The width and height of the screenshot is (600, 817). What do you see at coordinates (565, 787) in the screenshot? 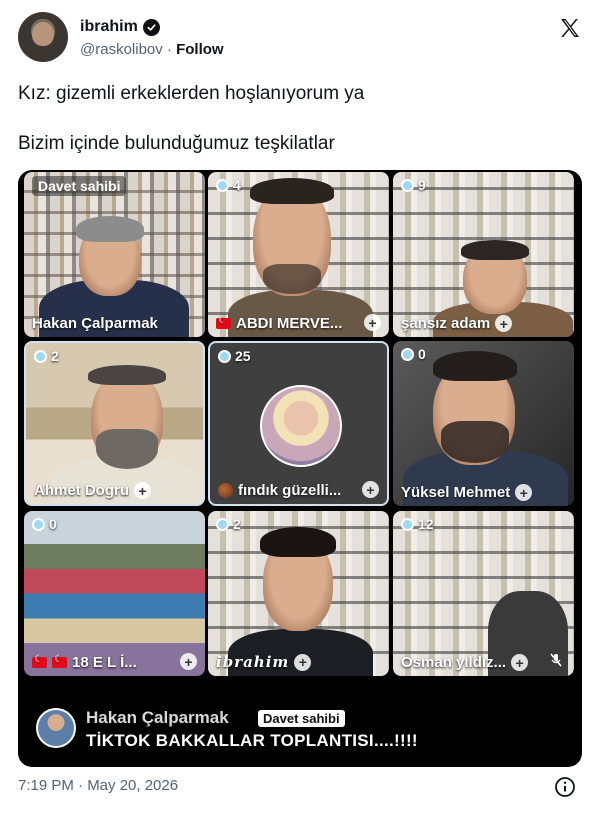
I see `info-icon` at bounding box center [565, 787].